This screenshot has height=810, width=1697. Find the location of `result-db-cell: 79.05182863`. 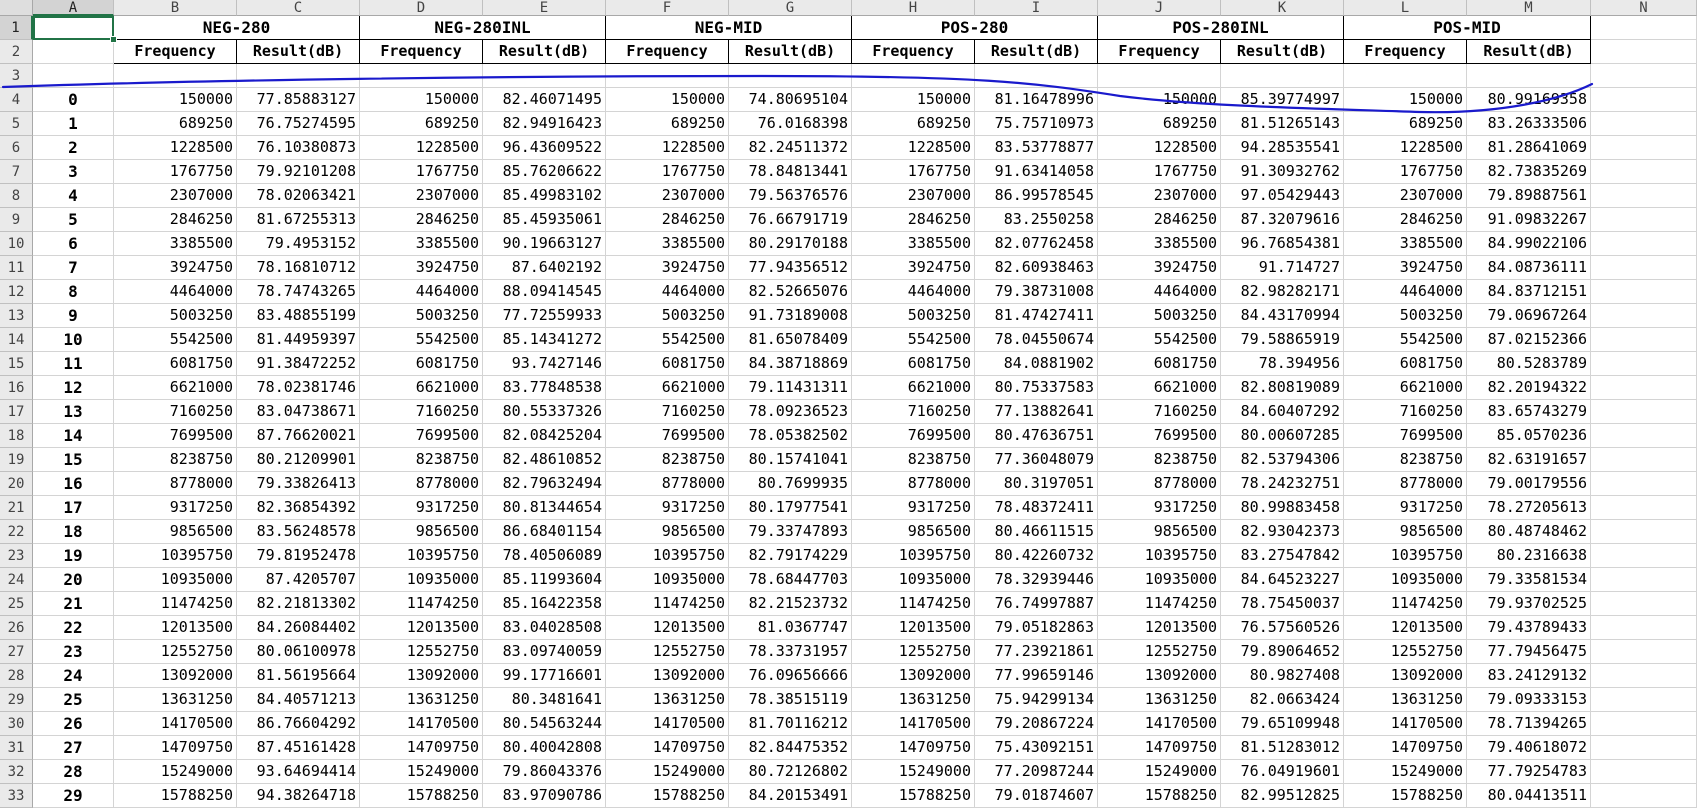

result-db-cell: 79.05182863 is located at coordinates (1036, 628).